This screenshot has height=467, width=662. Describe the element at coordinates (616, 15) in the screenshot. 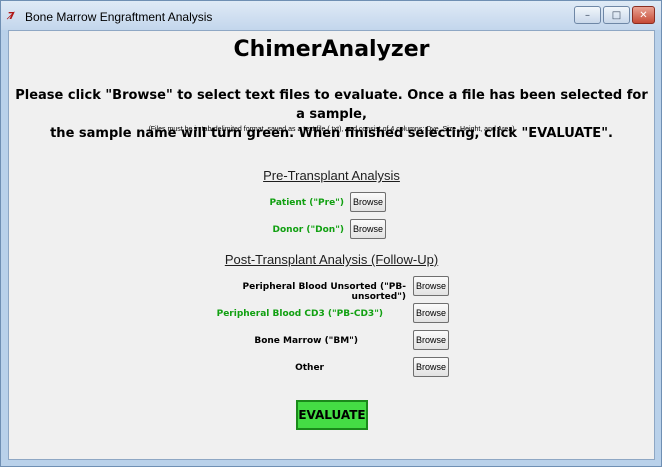

I see `maximize-button: □` at that location.